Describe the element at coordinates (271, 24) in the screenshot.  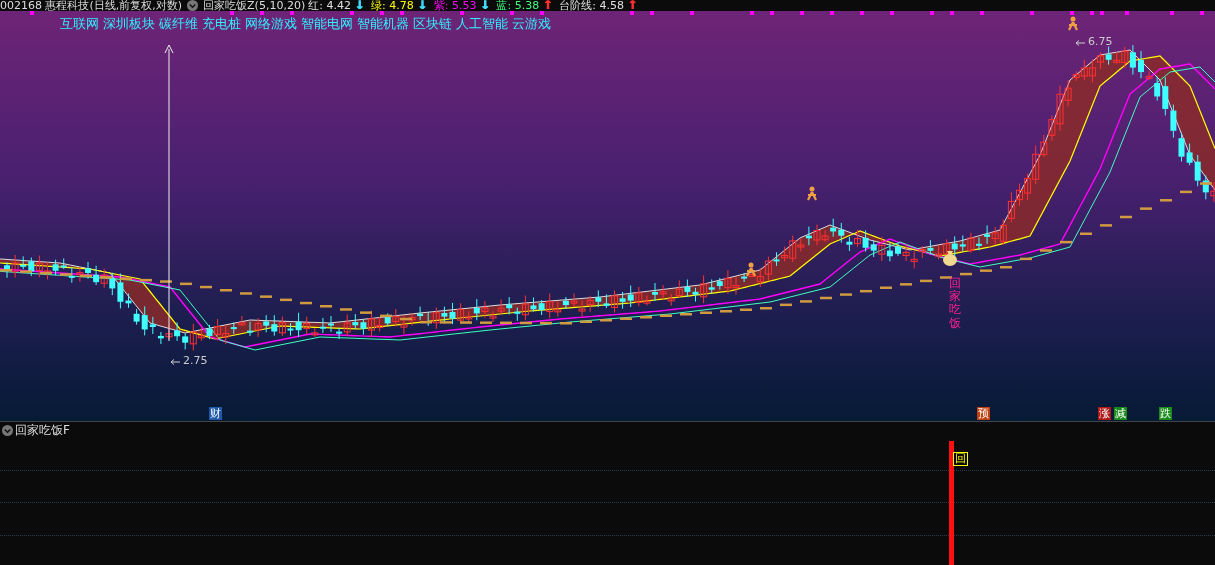
I see `concept-tag: 网络游戏` at that location.